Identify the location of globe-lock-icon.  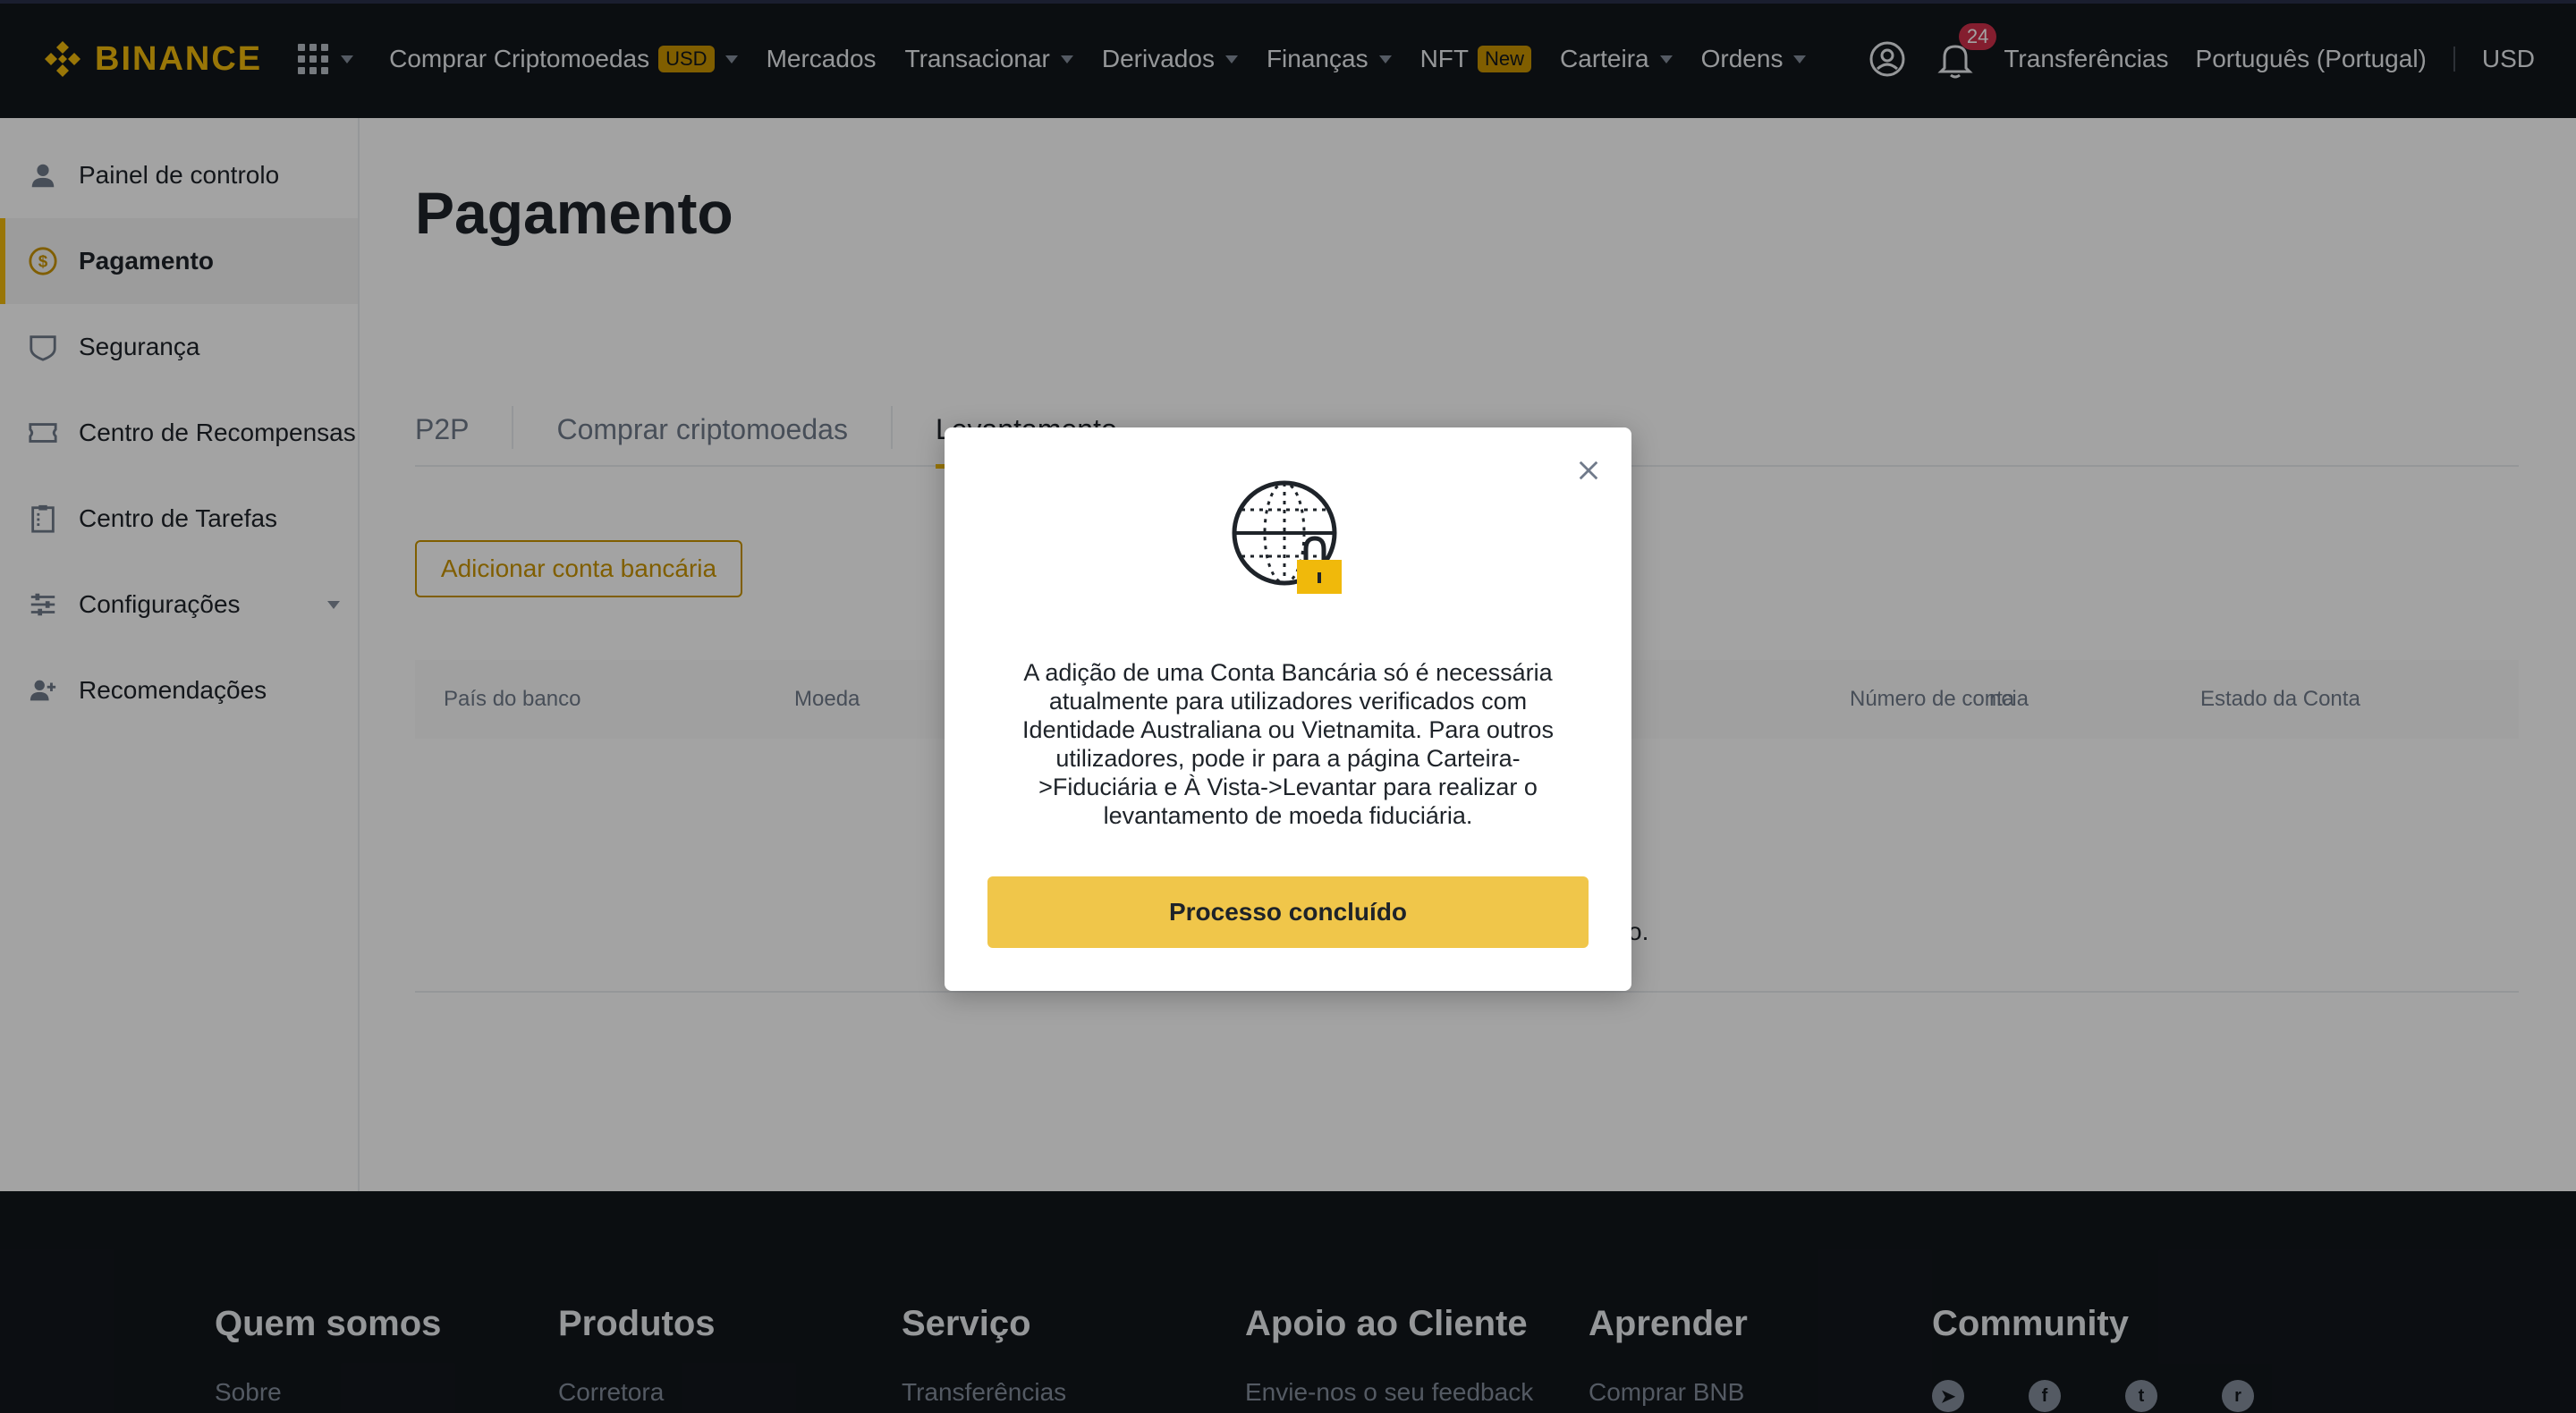
(1291, 540).